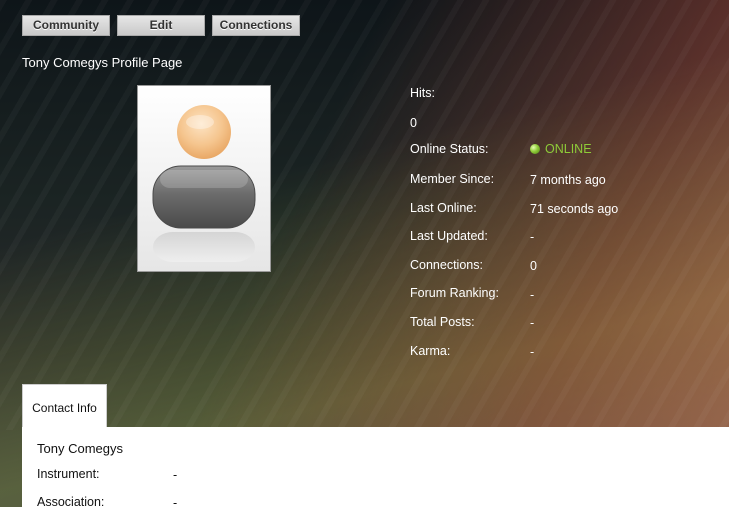  Describe the element at coordinates (413, 123) in the screenshot. I see `hits-value: 0` at that location.